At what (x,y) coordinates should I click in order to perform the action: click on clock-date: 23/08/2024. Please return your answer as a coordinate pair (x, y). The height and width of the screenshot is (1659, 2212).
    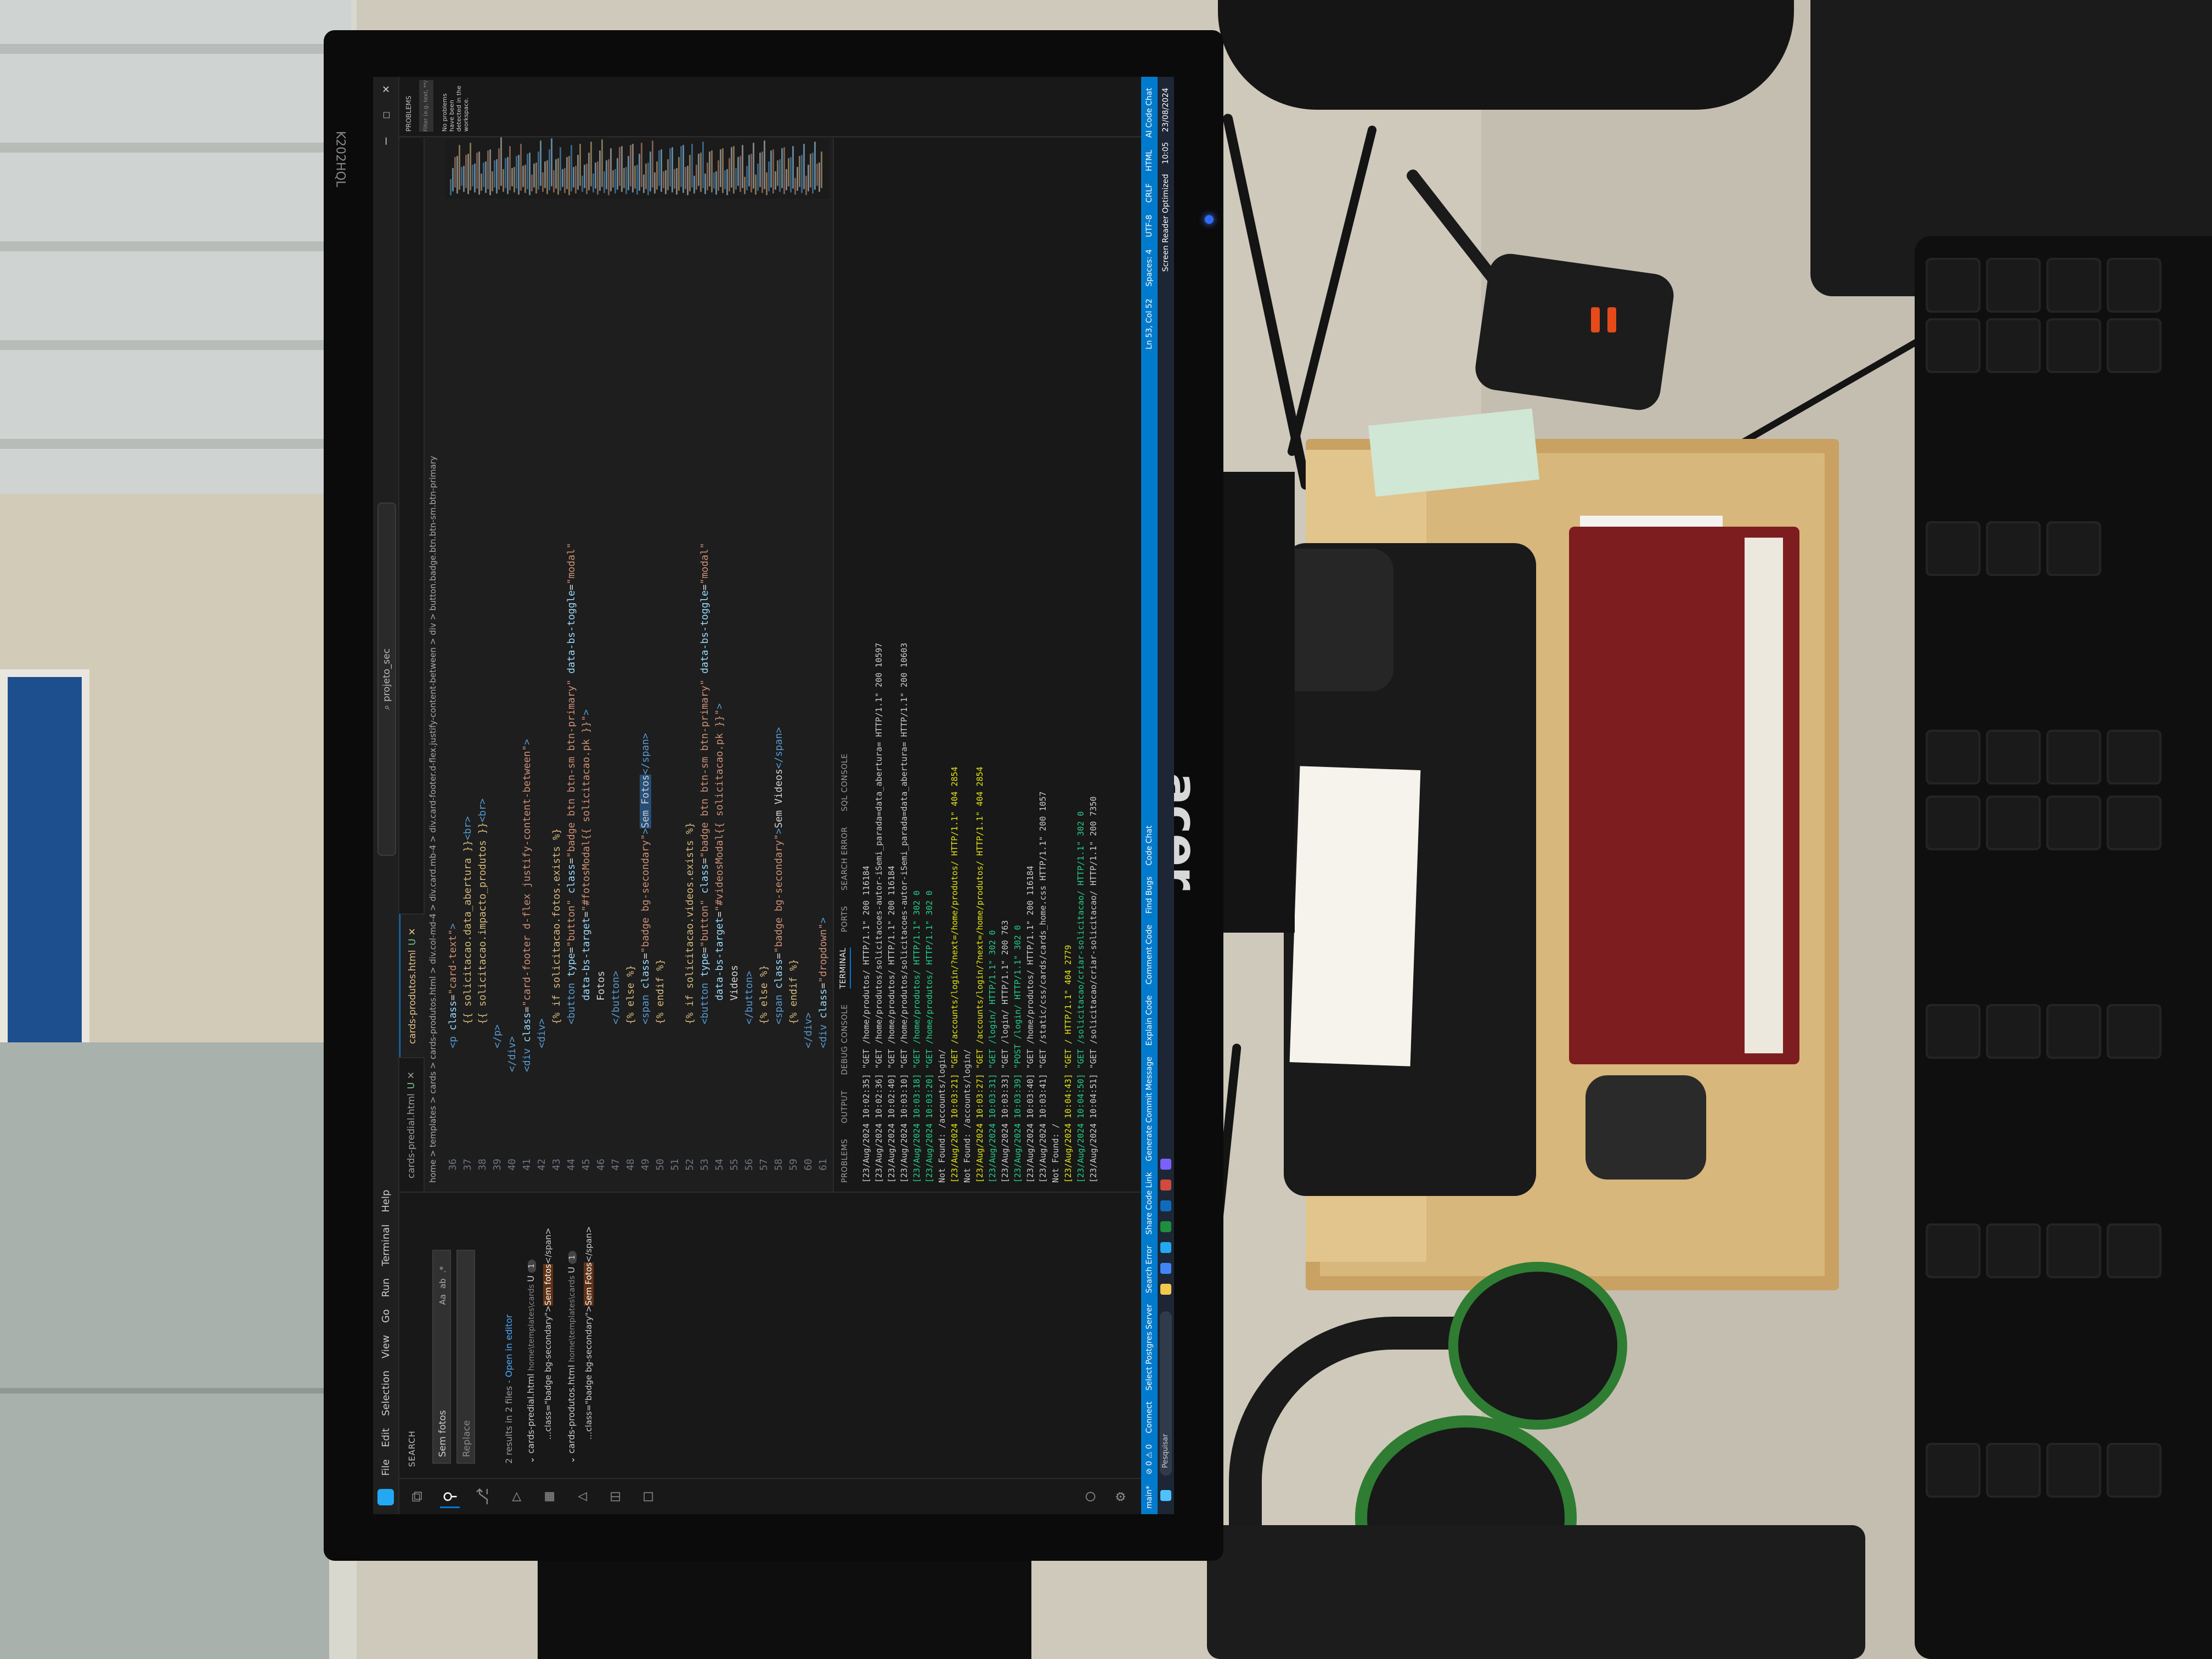
    Looking at the image, I should click on (1166, 110).